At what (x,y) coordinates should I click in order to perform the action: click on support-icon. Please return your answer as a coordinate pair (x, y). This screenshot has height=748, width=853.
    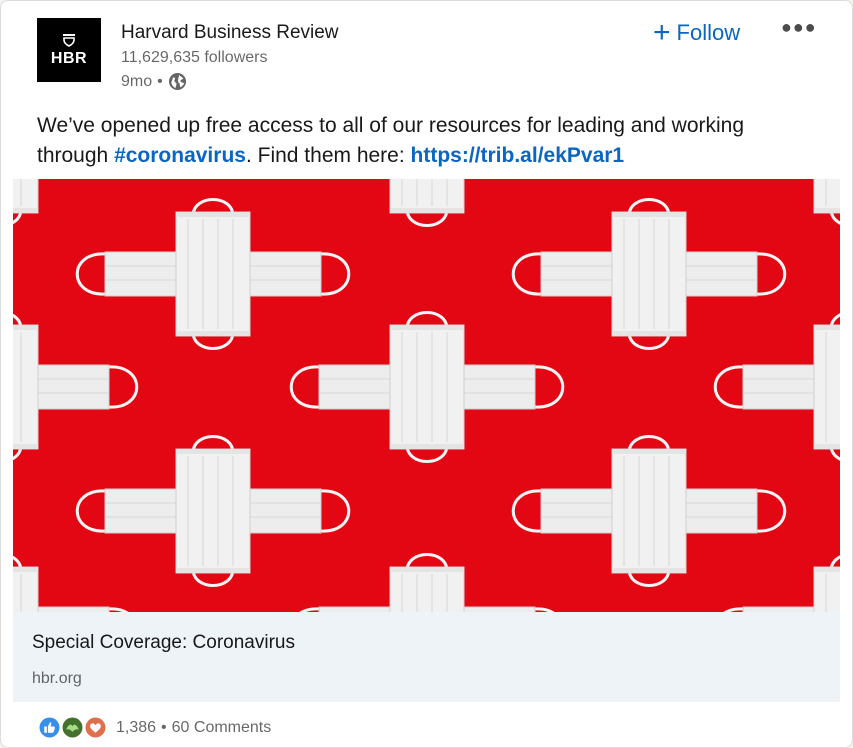
    Looking at the image, I should click on (72, 727).